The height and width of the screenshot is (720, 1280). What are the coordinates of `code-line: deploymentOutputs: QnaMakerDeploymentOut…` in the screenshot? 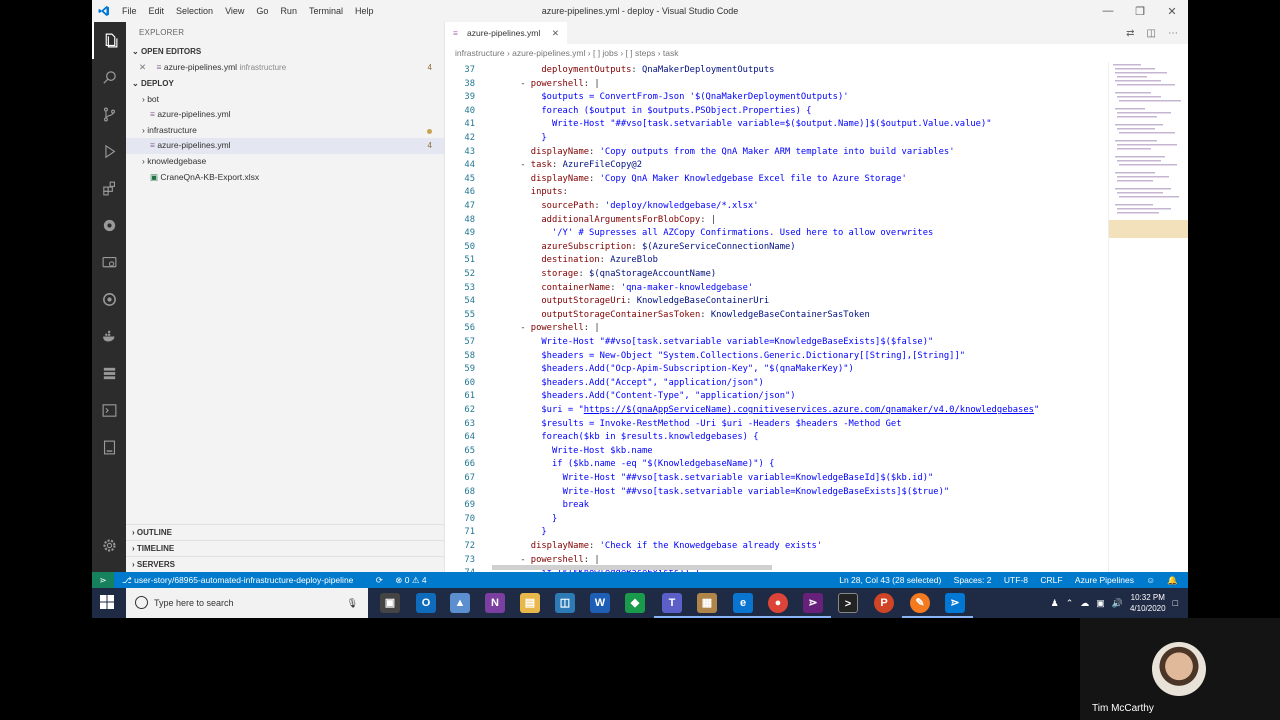 It's located at (636, 70).